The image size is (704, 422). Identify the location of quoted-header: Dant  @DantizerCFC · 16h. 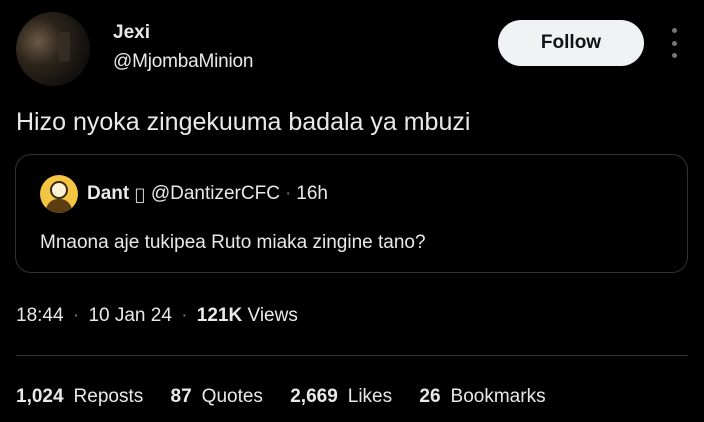
(207, 194).